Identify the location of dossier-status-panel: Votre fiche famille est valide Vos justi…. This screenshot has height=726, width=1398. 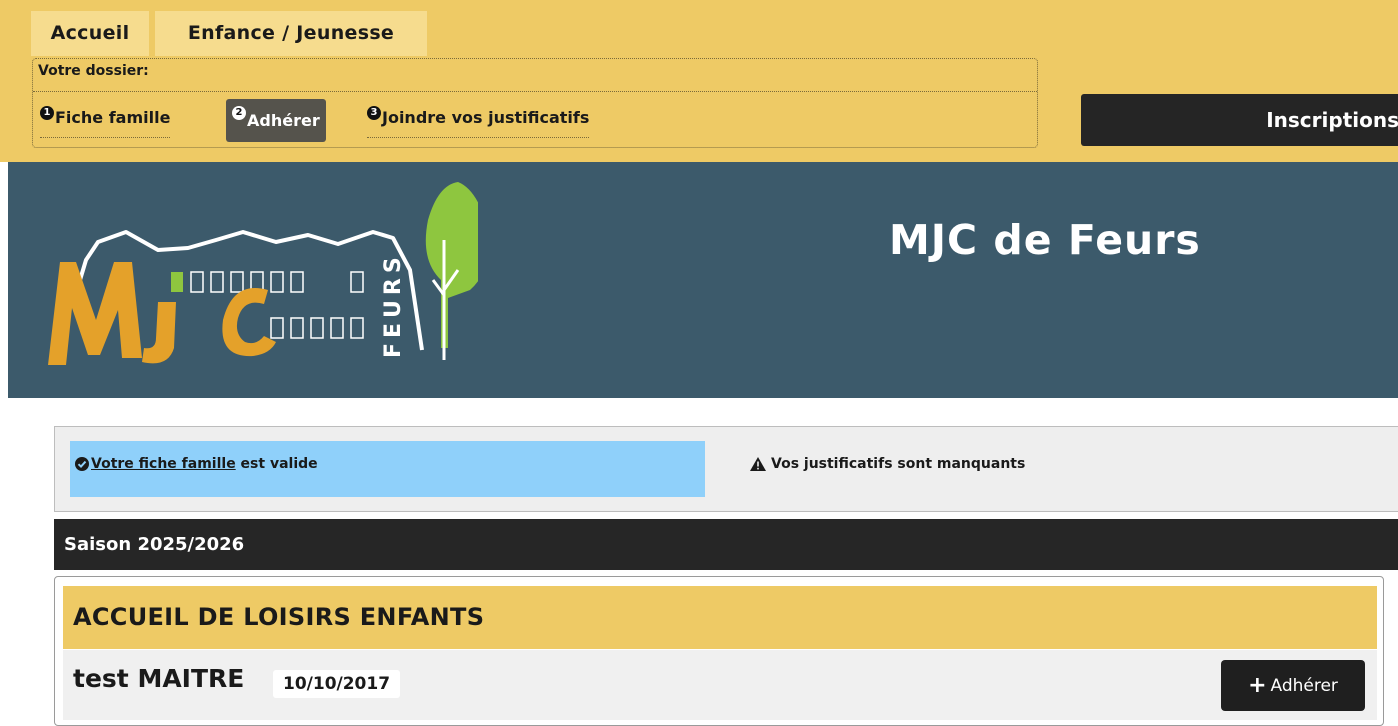
(726, 469).